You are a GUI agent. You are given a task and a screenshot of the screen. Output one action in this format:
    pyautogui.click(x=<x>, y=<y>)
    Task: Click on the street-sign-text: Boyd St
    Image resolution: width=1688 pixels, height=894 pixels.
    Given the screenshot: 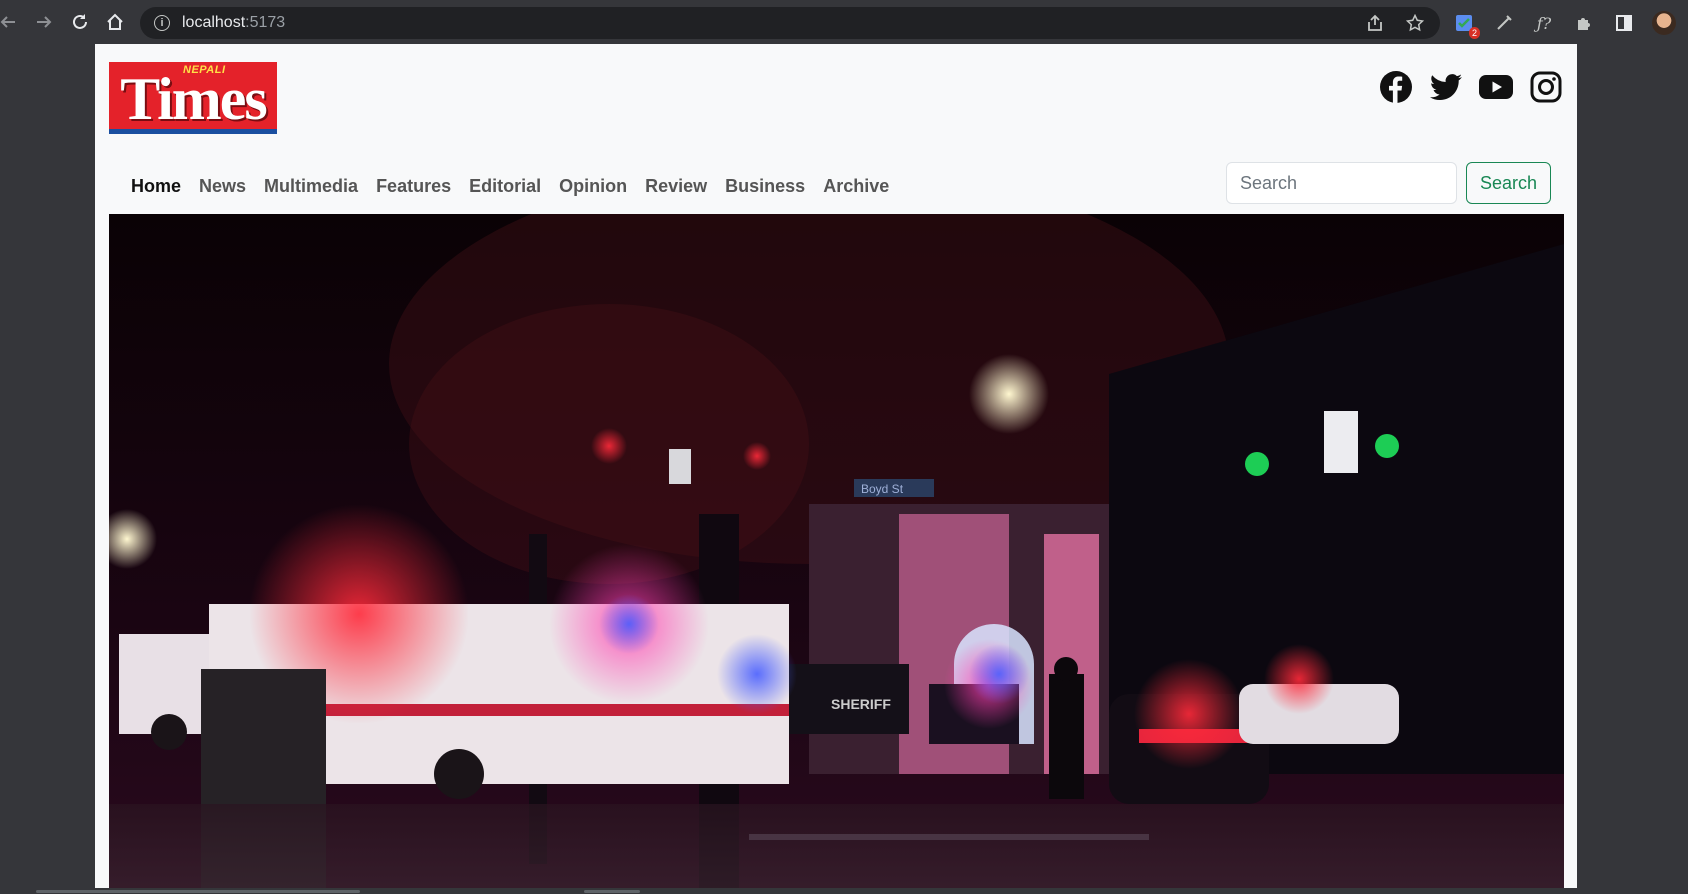 What is the action you would take?
    pyautogui.click(x=882, y=489)
    